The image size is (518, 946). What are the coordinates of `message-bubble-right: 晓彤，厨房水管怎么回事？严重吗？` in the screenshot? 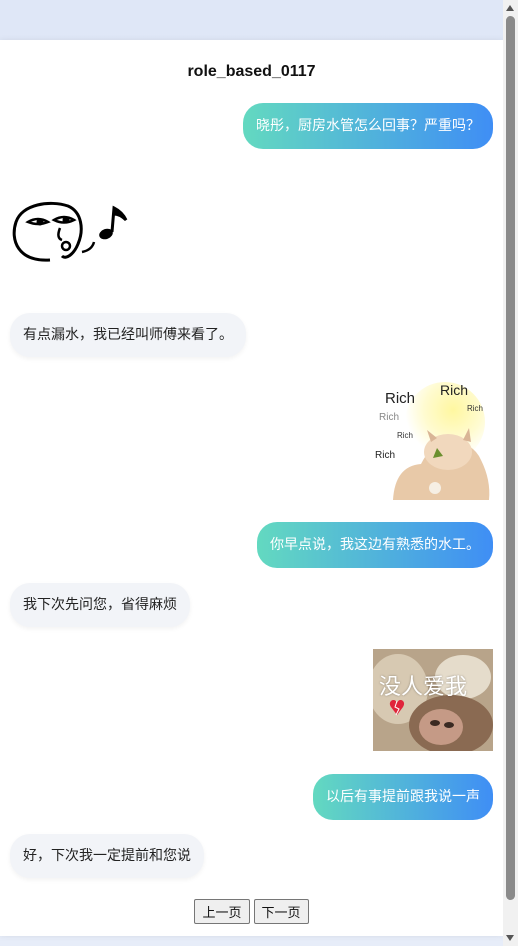 It's located at (368, 126).